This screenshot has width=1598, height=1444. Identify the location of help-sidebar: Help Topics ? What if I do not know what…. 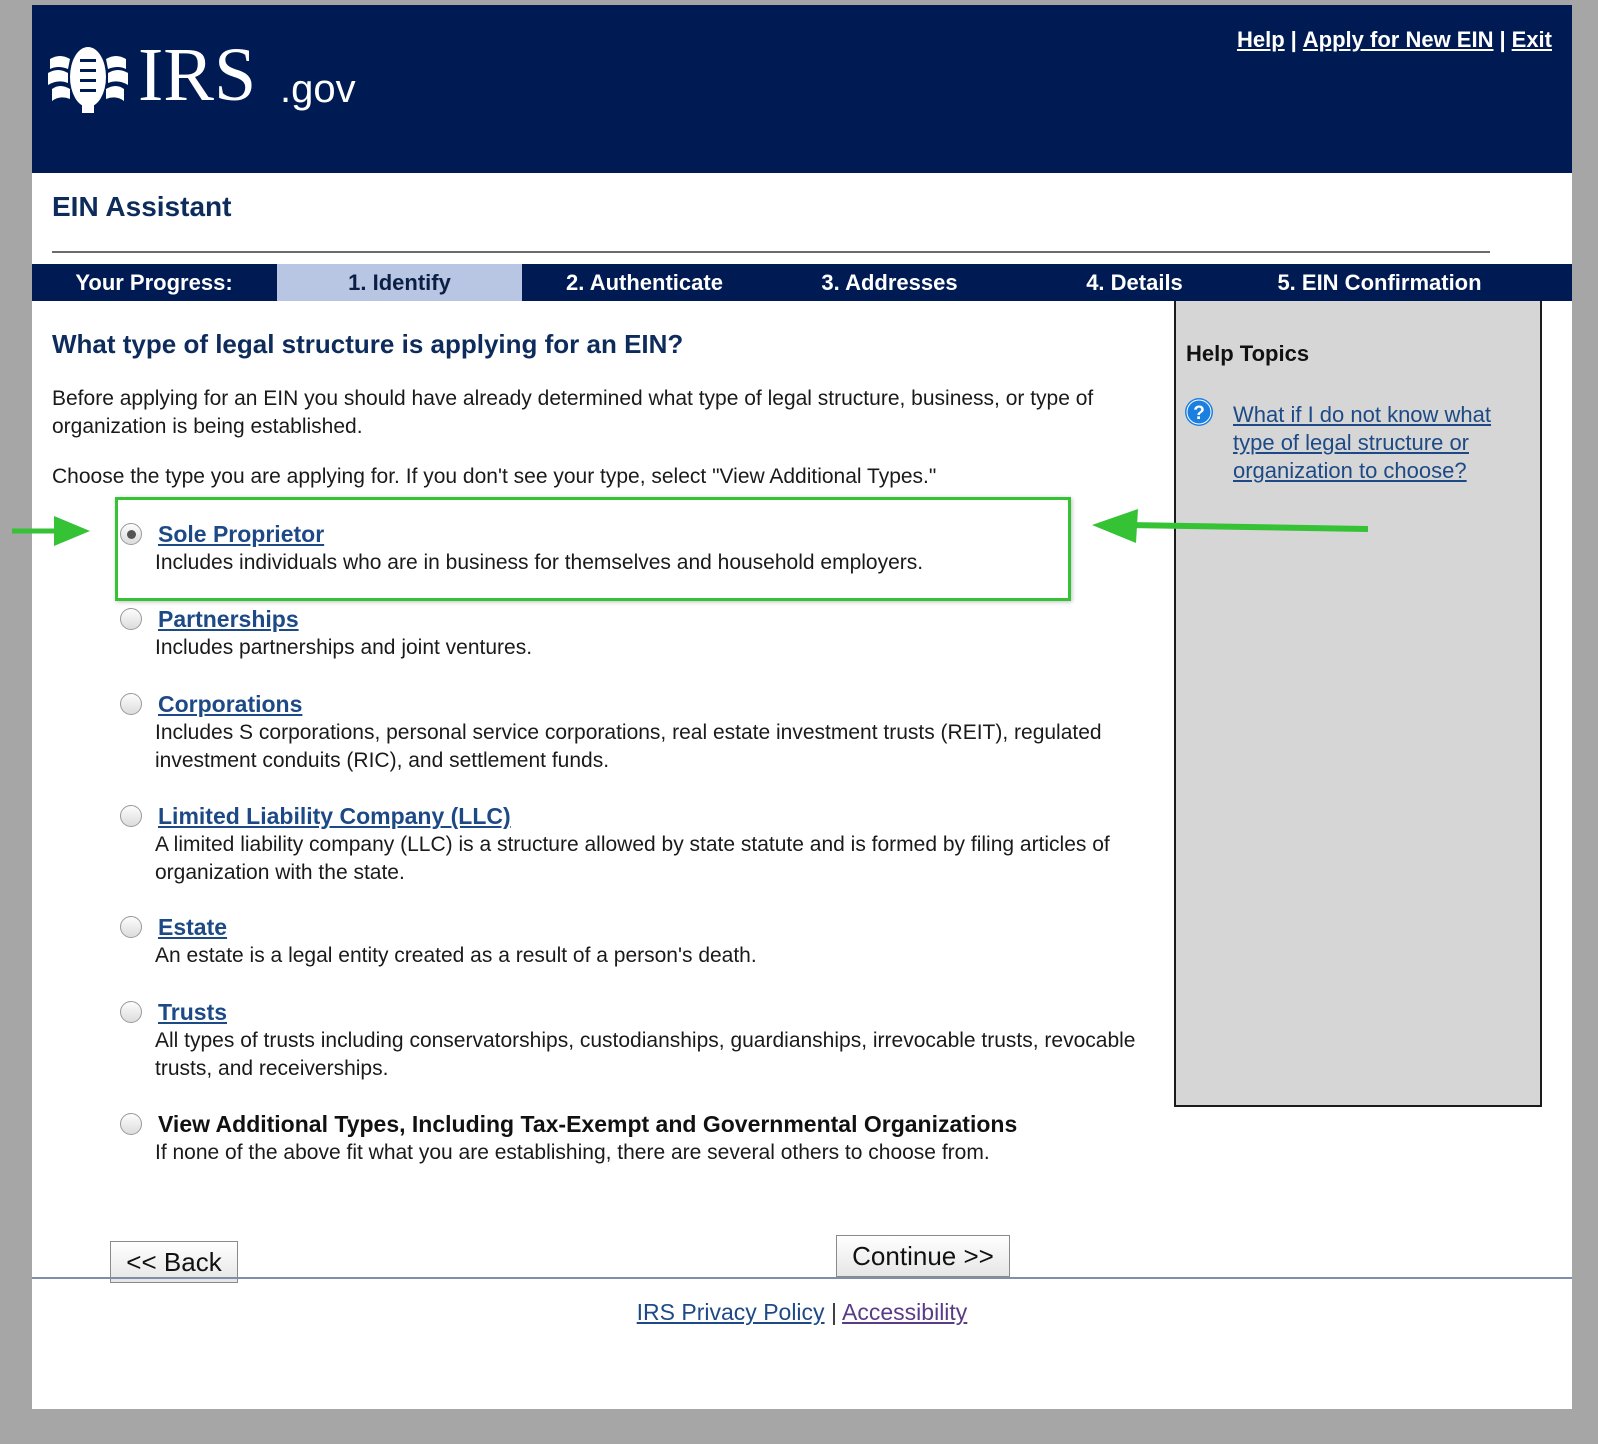
(1358, 704).